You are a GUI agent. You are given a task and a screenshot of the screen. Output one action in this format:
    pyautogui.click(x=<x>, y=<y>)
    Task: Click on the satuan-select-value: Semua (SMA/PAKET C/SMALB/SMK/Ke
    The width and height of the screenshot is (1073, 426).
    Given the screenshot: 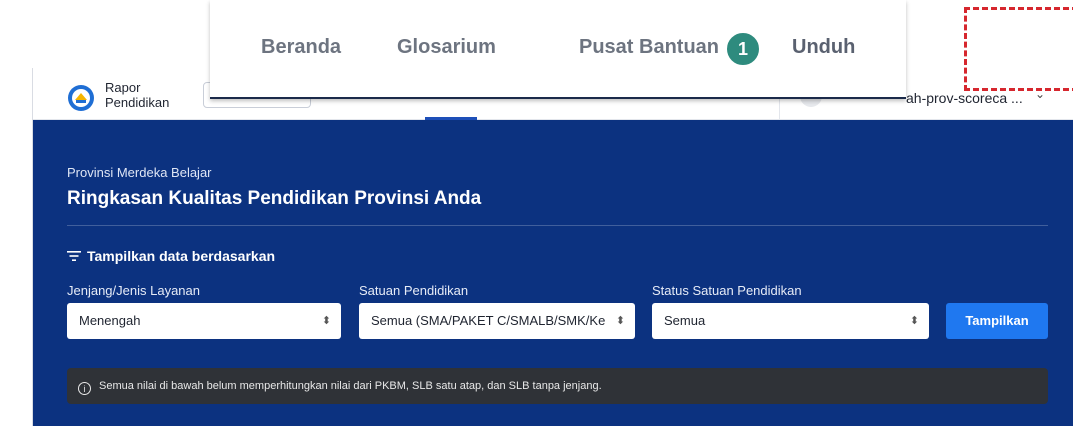 What is the action you would take?
    pyautogui.click(x=488, y=320)
    